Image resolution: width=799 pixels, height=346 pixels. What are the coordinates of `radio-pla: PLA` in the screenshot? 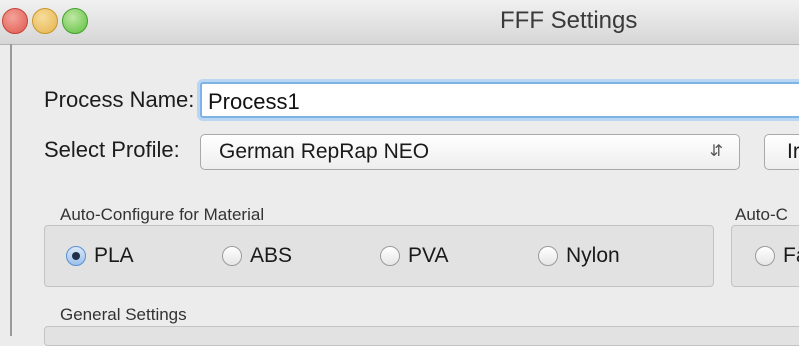 It's located at (100, 256).